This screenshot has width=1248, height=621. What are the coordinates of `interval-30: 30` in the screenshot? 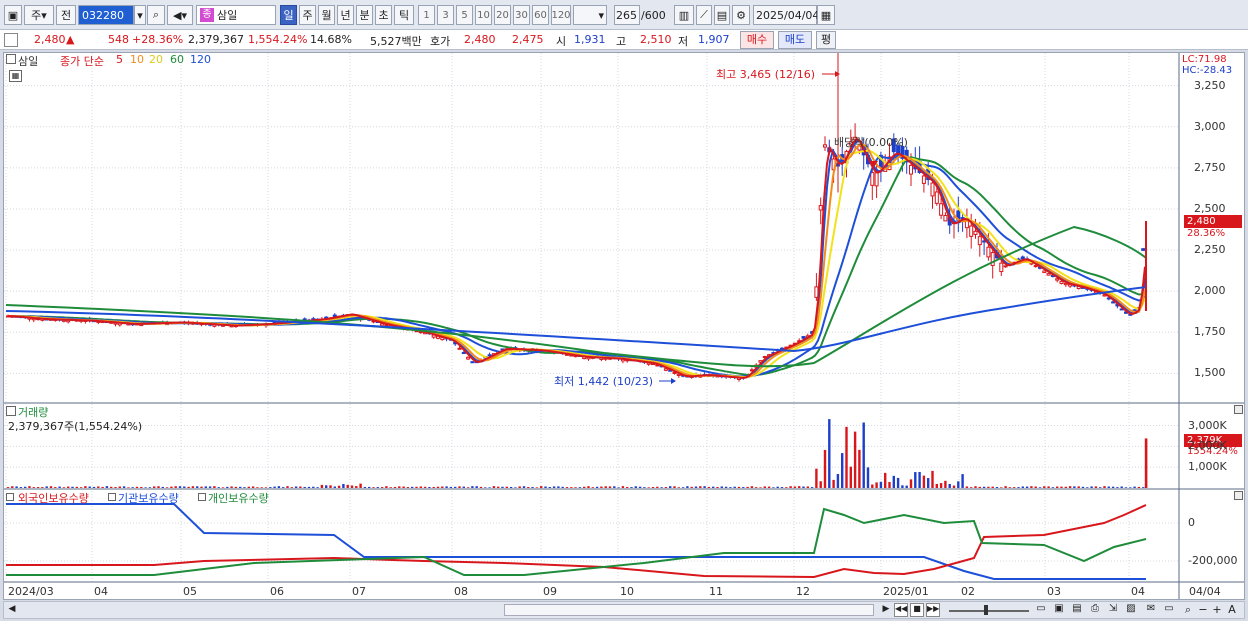 It's located at (521, 15).